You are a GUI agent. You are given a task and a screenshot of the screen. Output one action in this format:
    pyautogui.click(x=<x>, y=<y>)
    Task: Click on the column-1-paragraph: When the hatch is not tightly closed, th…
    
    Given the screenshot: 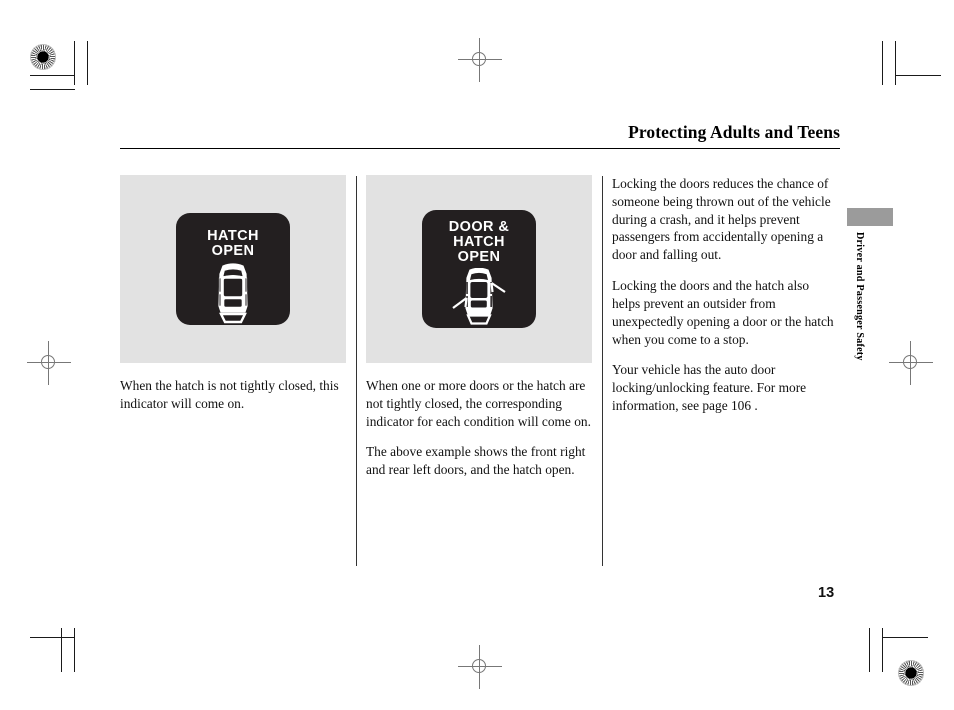 What is the action you would take?
    pyautogui.click(x=229, y=394)
    